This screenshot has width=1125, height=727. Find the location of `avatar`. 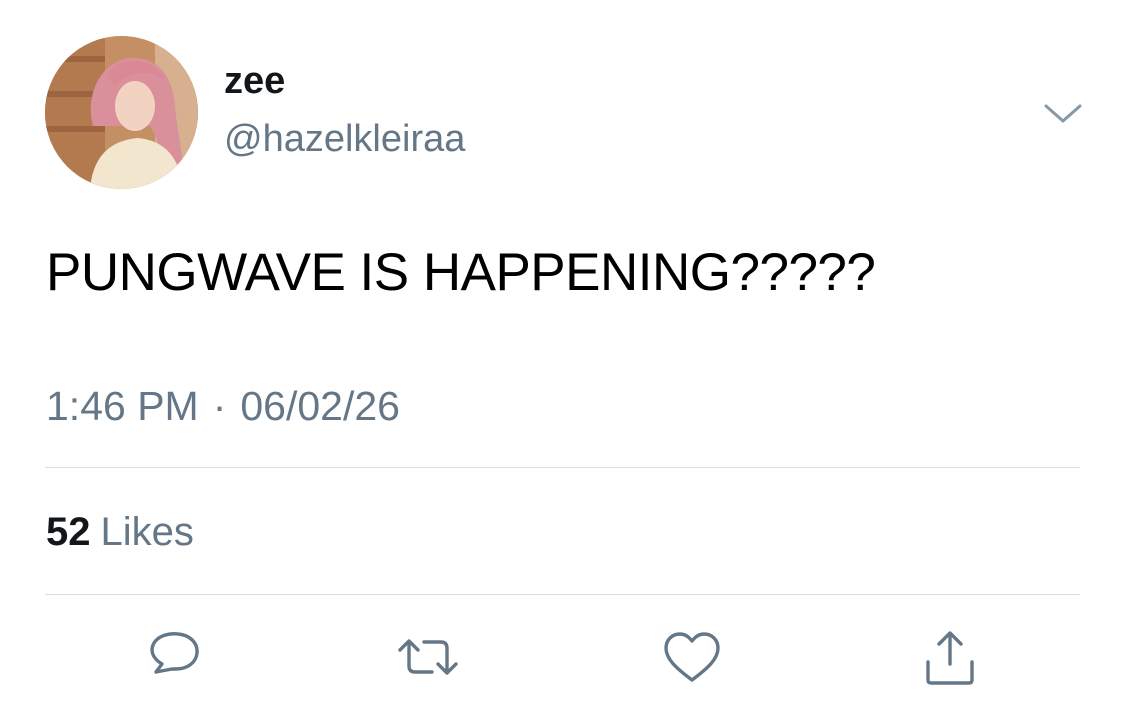

avatar is located at coordinates (121, 112).